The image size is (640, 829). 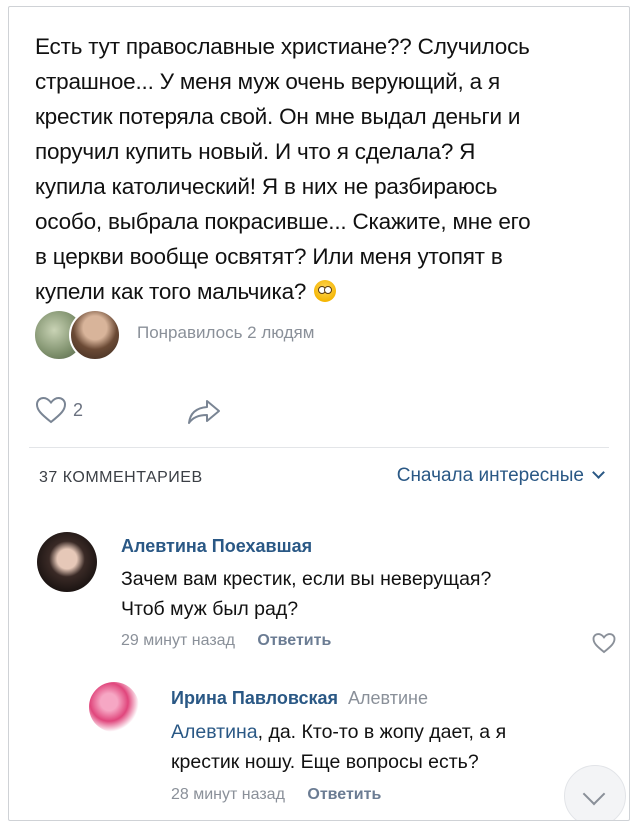 I want to click on reply-to-name: Алевтине, so click(x=388, y=698).